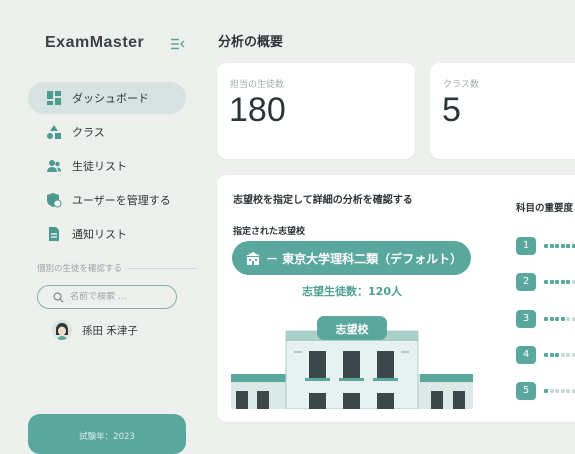  What do you see at coordinates (54, 166) in the screenshot?
I see `users-icon` at bounding box center [54, 166].